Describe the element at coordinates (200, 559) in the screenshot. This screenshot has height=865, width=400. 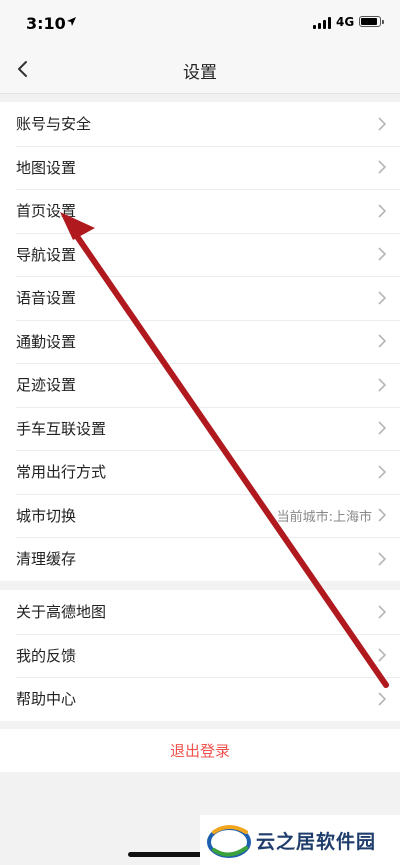
I see `row-clear-cache: 清理缓存` at that location.